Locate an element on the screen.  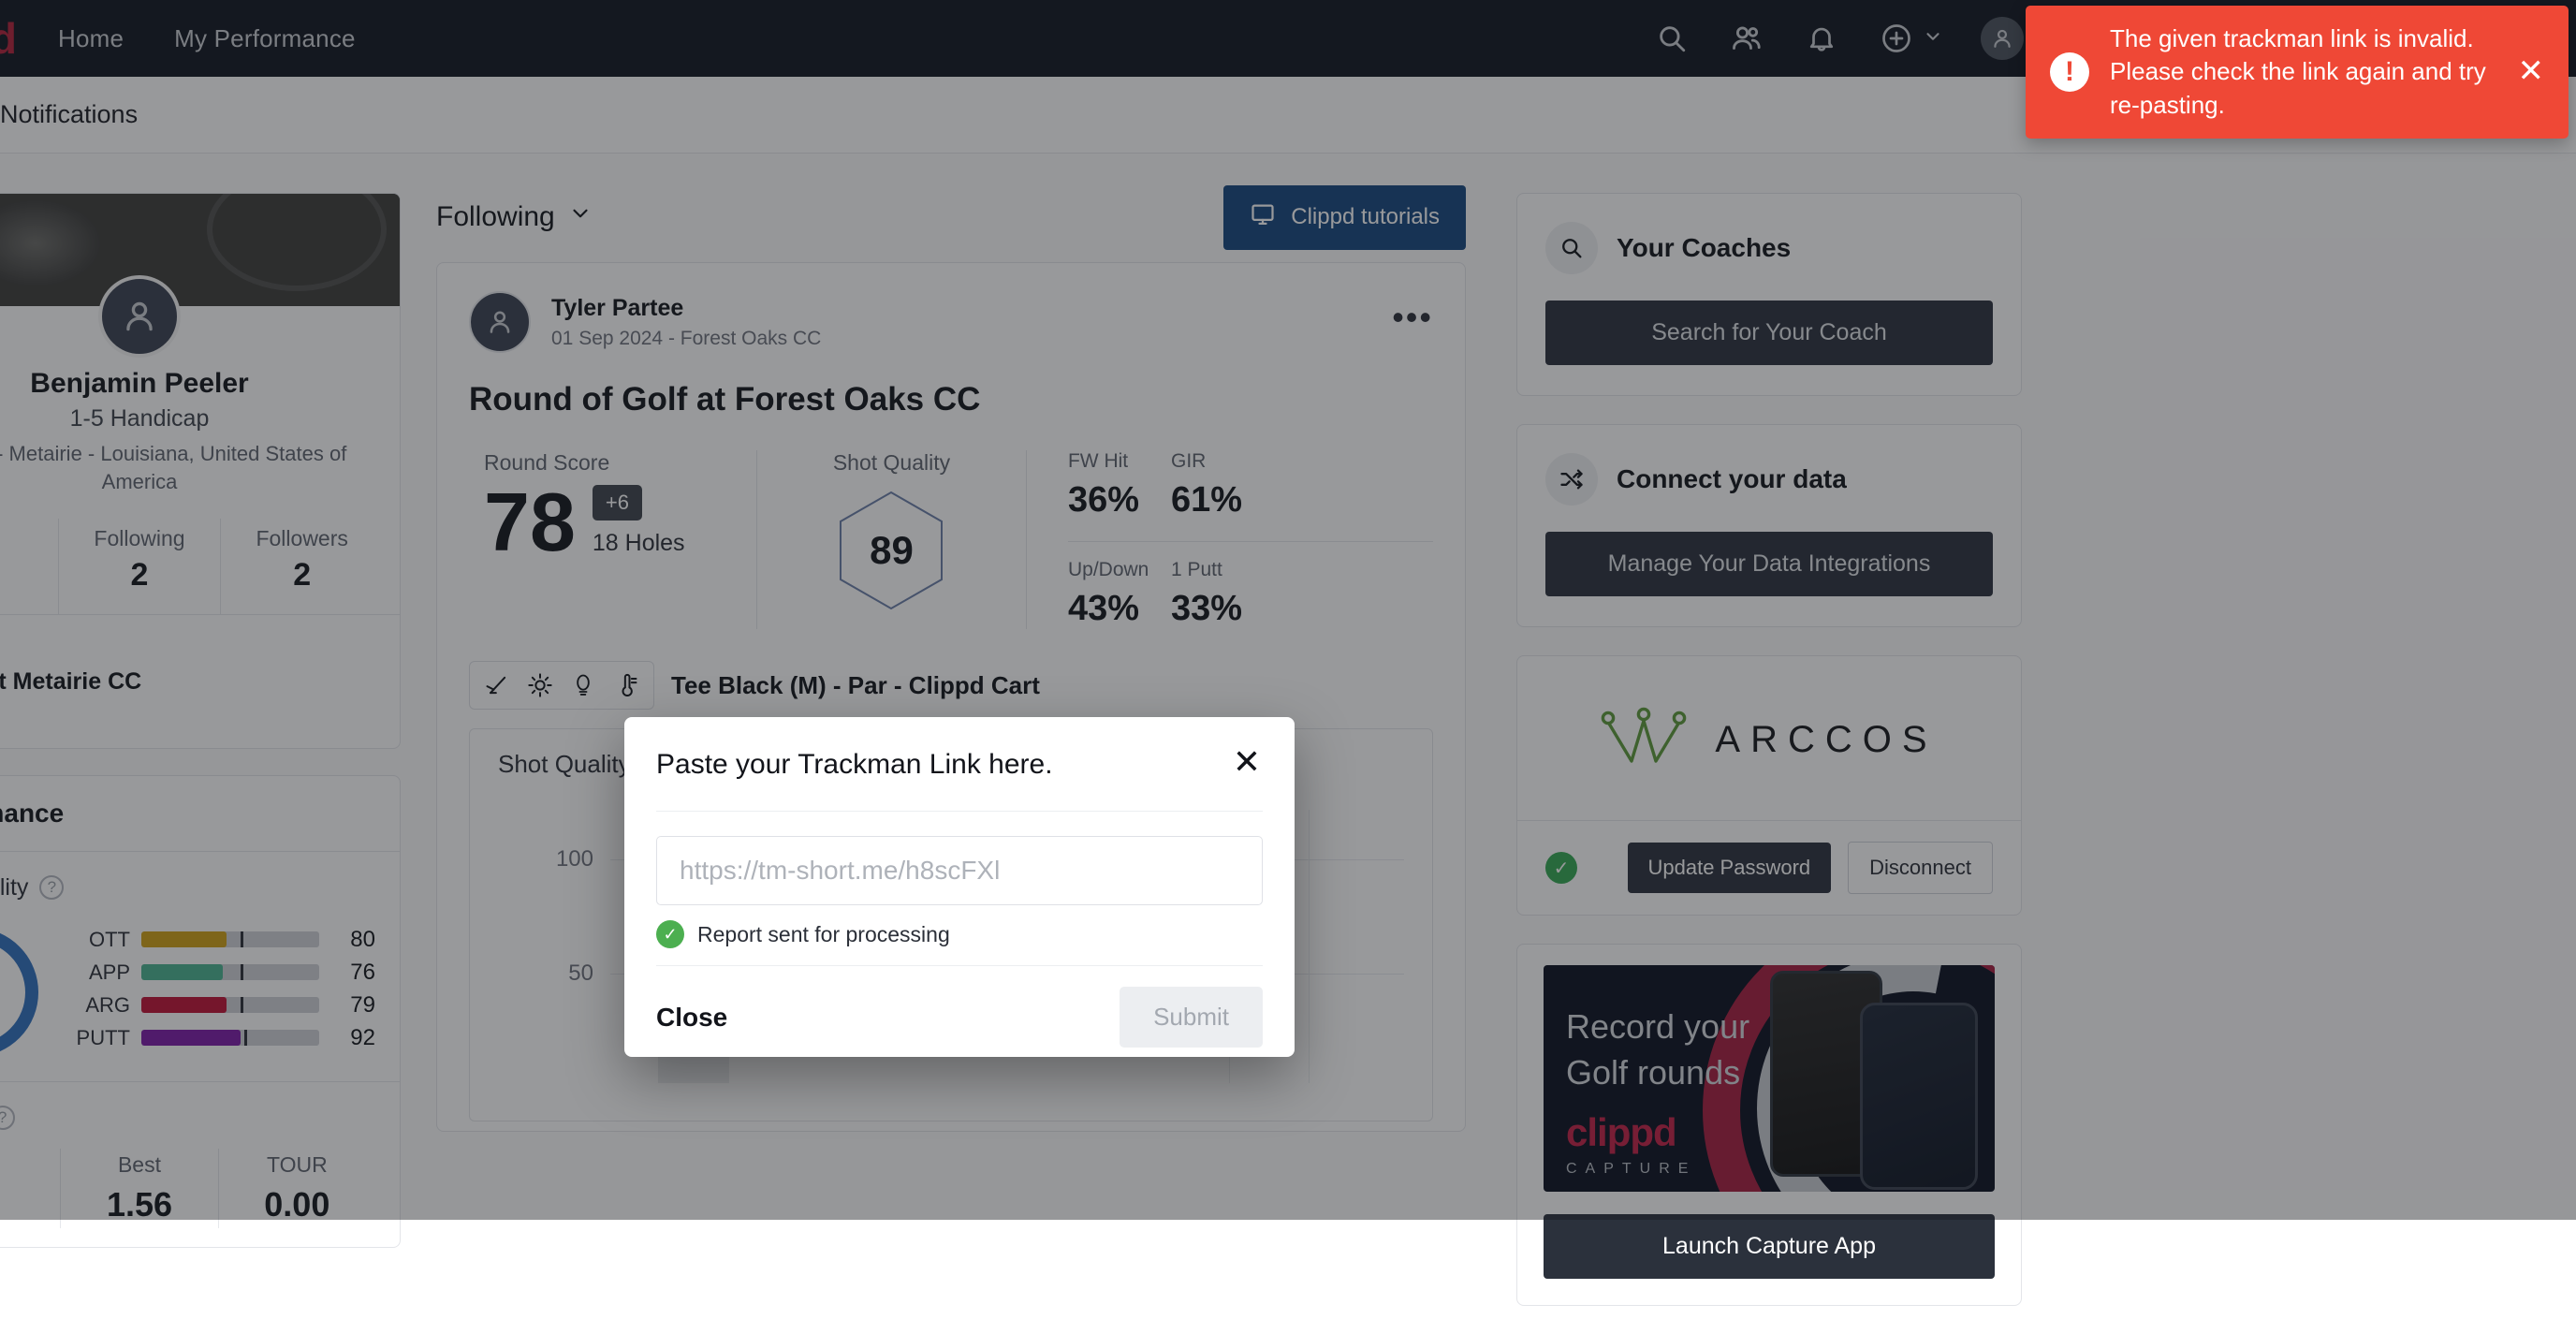
modal-footer: Close Submit is located at coordinates (960, 1007).